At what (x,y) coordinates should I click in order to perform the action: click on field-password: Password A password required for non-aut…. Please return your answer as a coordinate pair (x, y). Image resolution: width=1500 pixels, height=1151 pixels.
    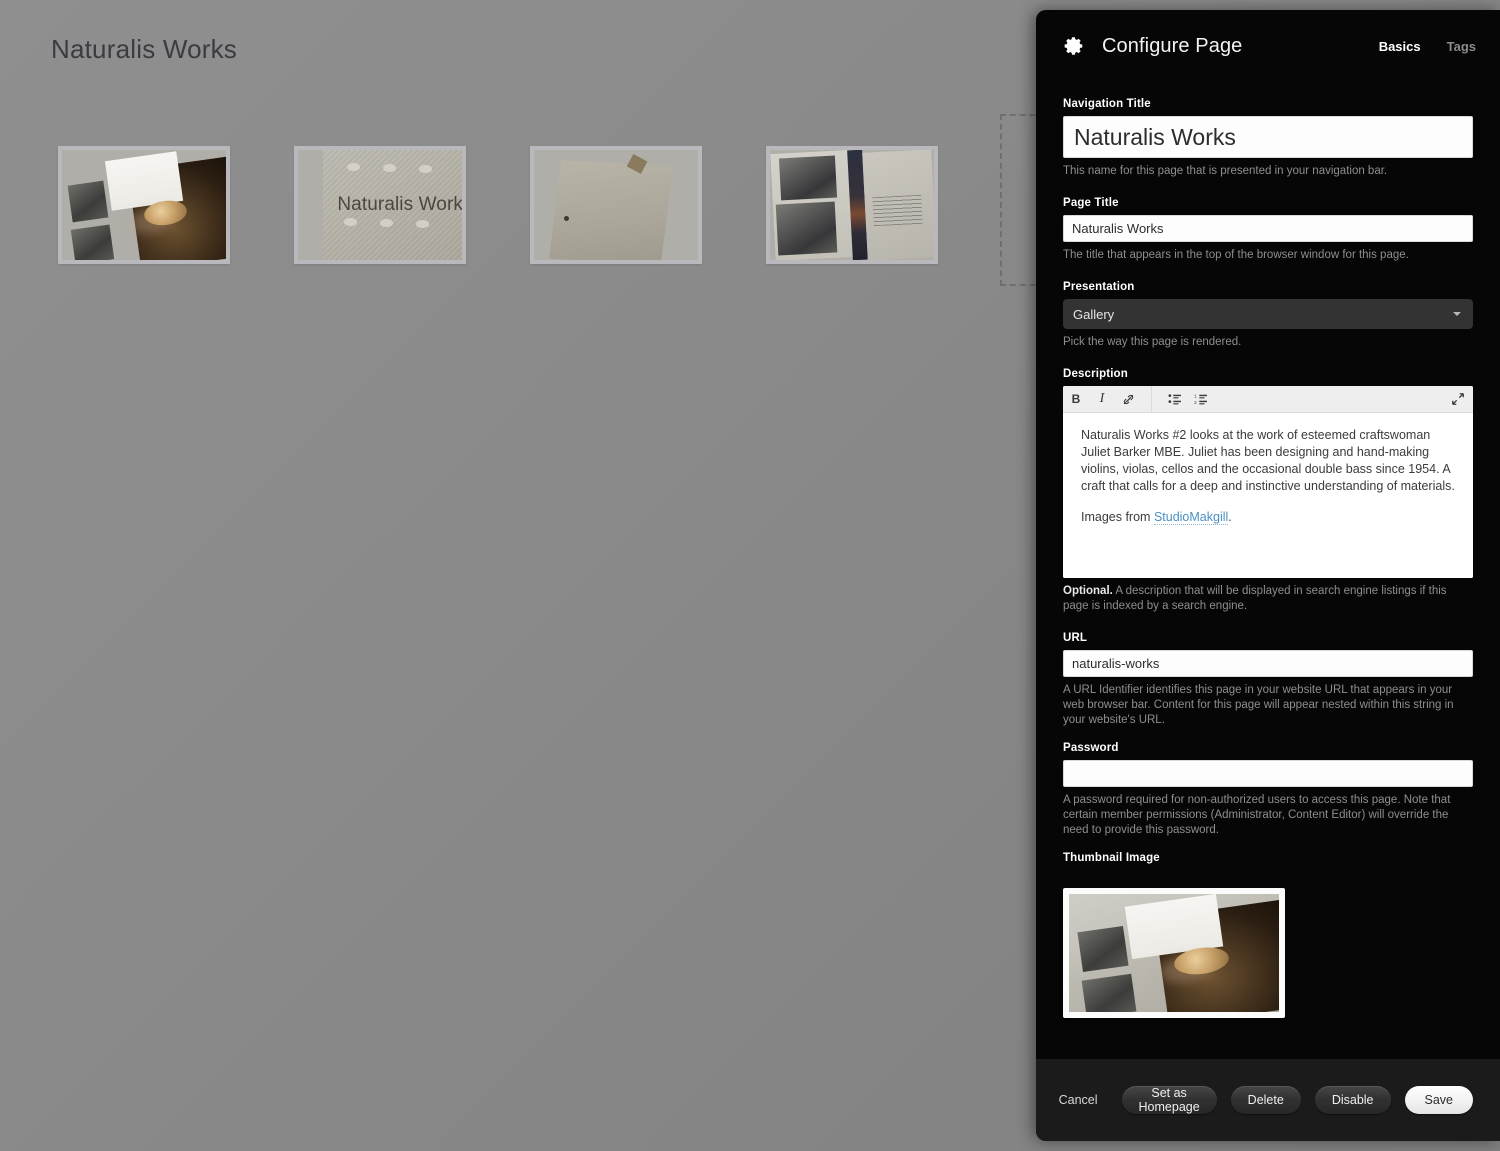
    Looking at the image, I should click on (1268, 790).